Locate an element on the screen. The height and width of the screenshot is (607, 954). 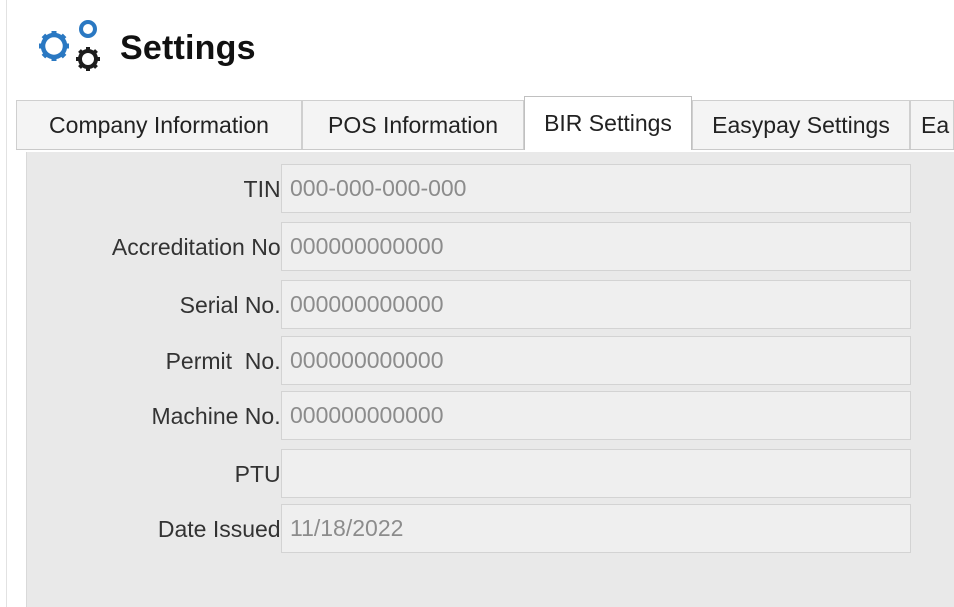
page-header: Settings is located at coordinates (146, 48).